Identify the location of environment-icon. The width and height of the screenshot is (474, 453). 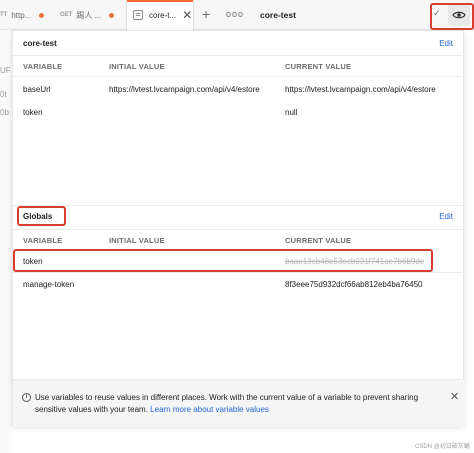
(138, 15).